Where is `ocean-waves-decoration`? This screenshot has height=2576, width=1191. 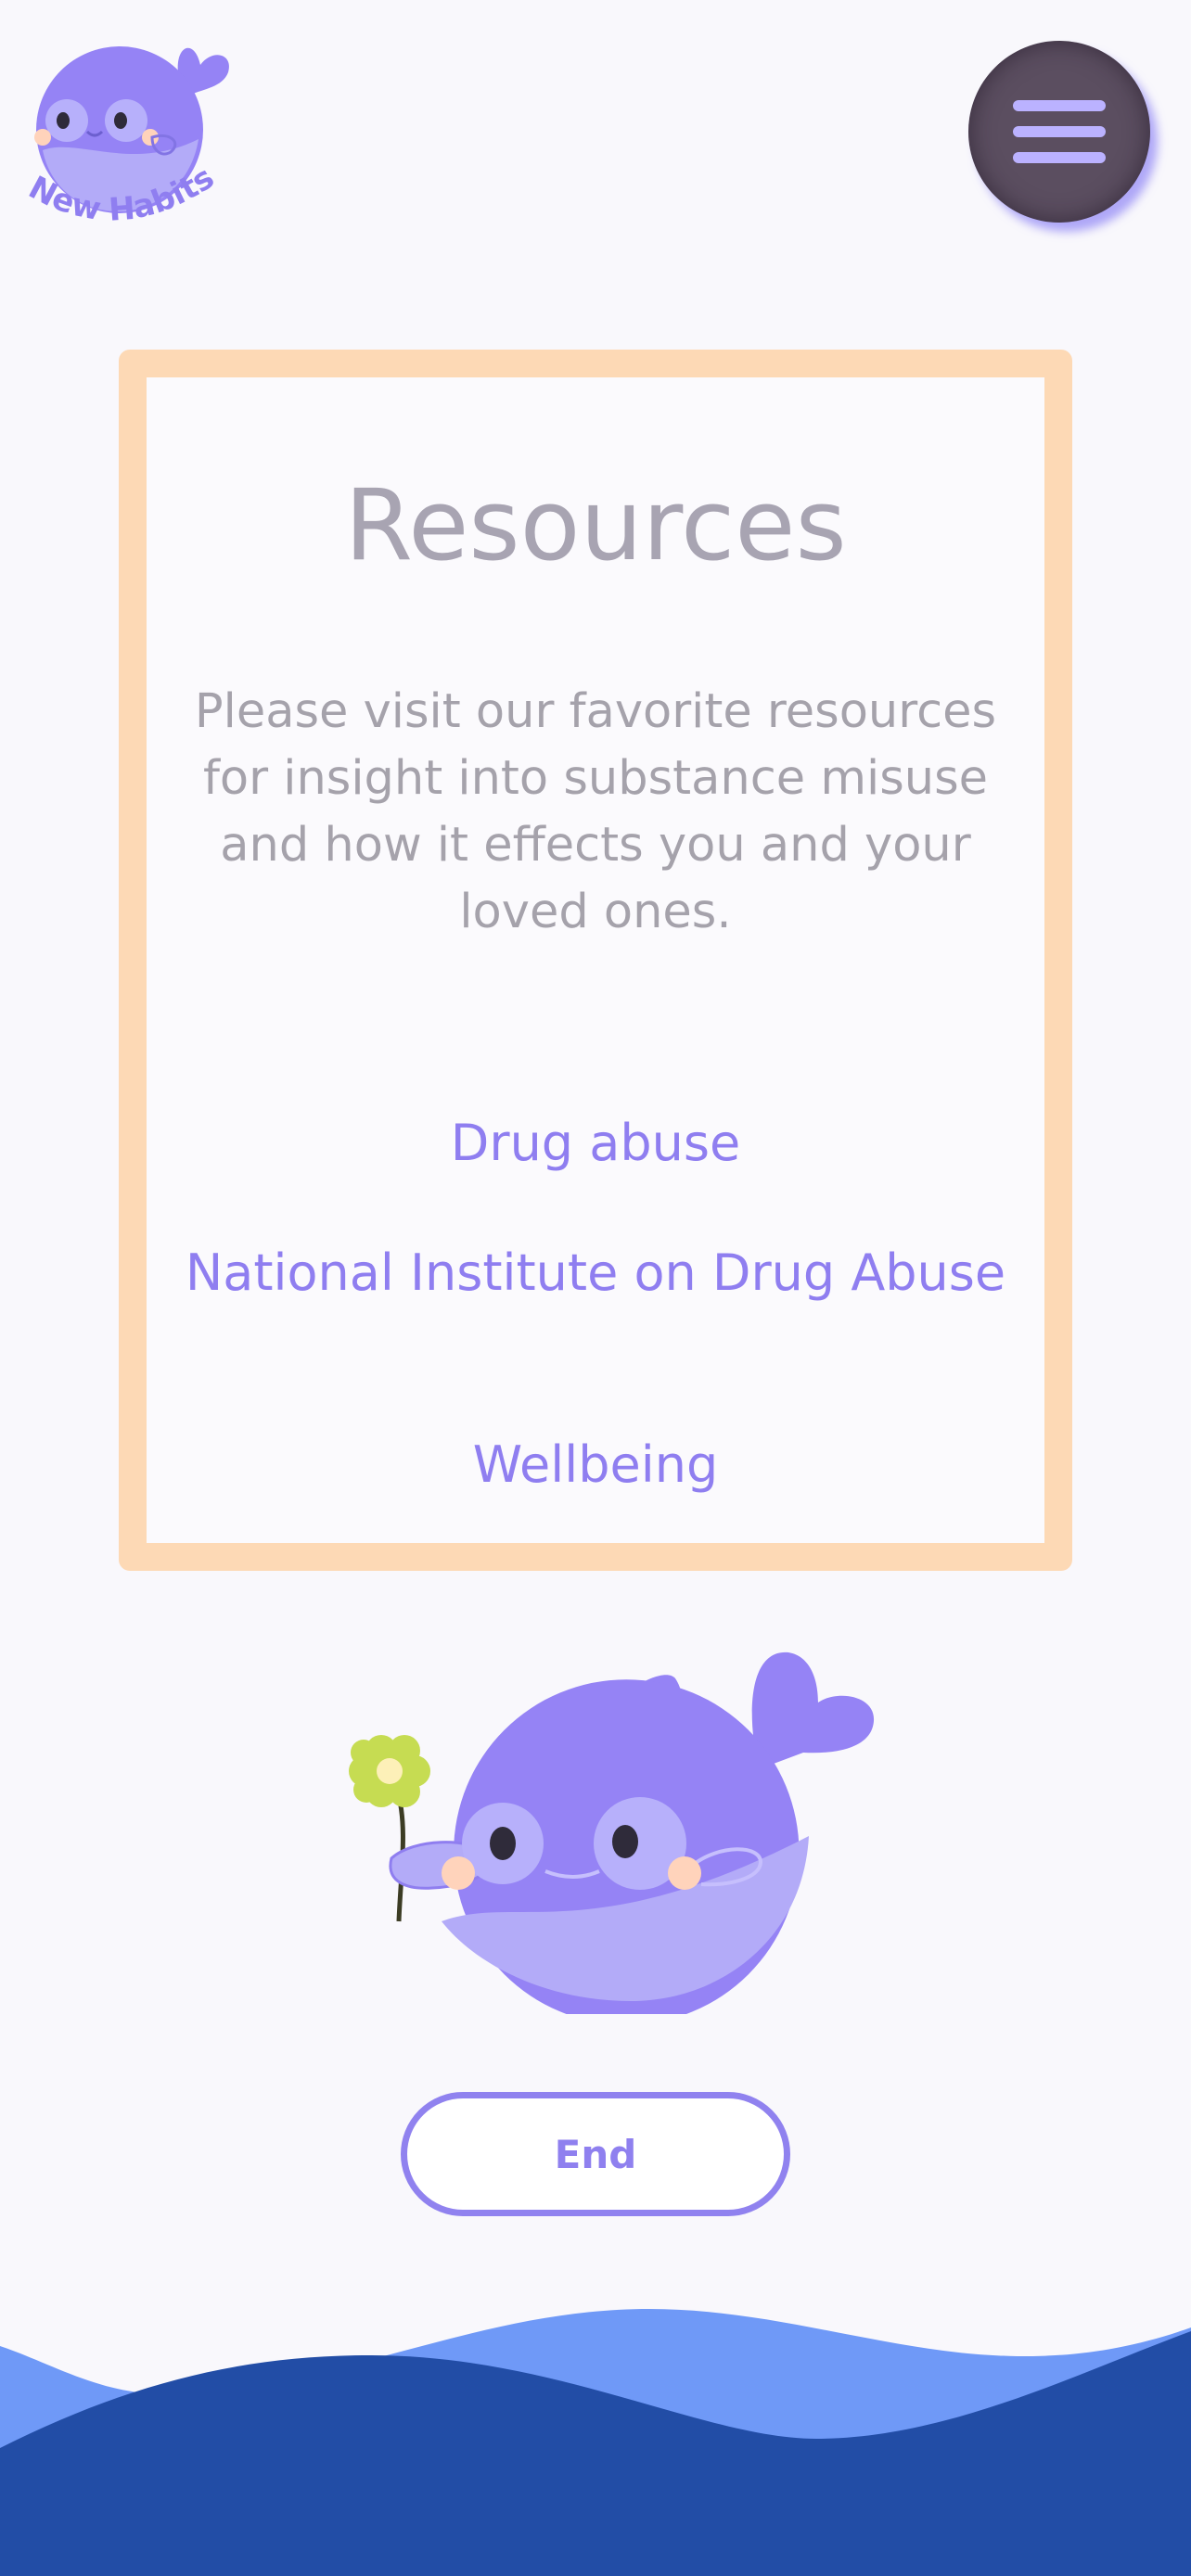
ocean-waves-decoration is located at coordinates (595, 2442).